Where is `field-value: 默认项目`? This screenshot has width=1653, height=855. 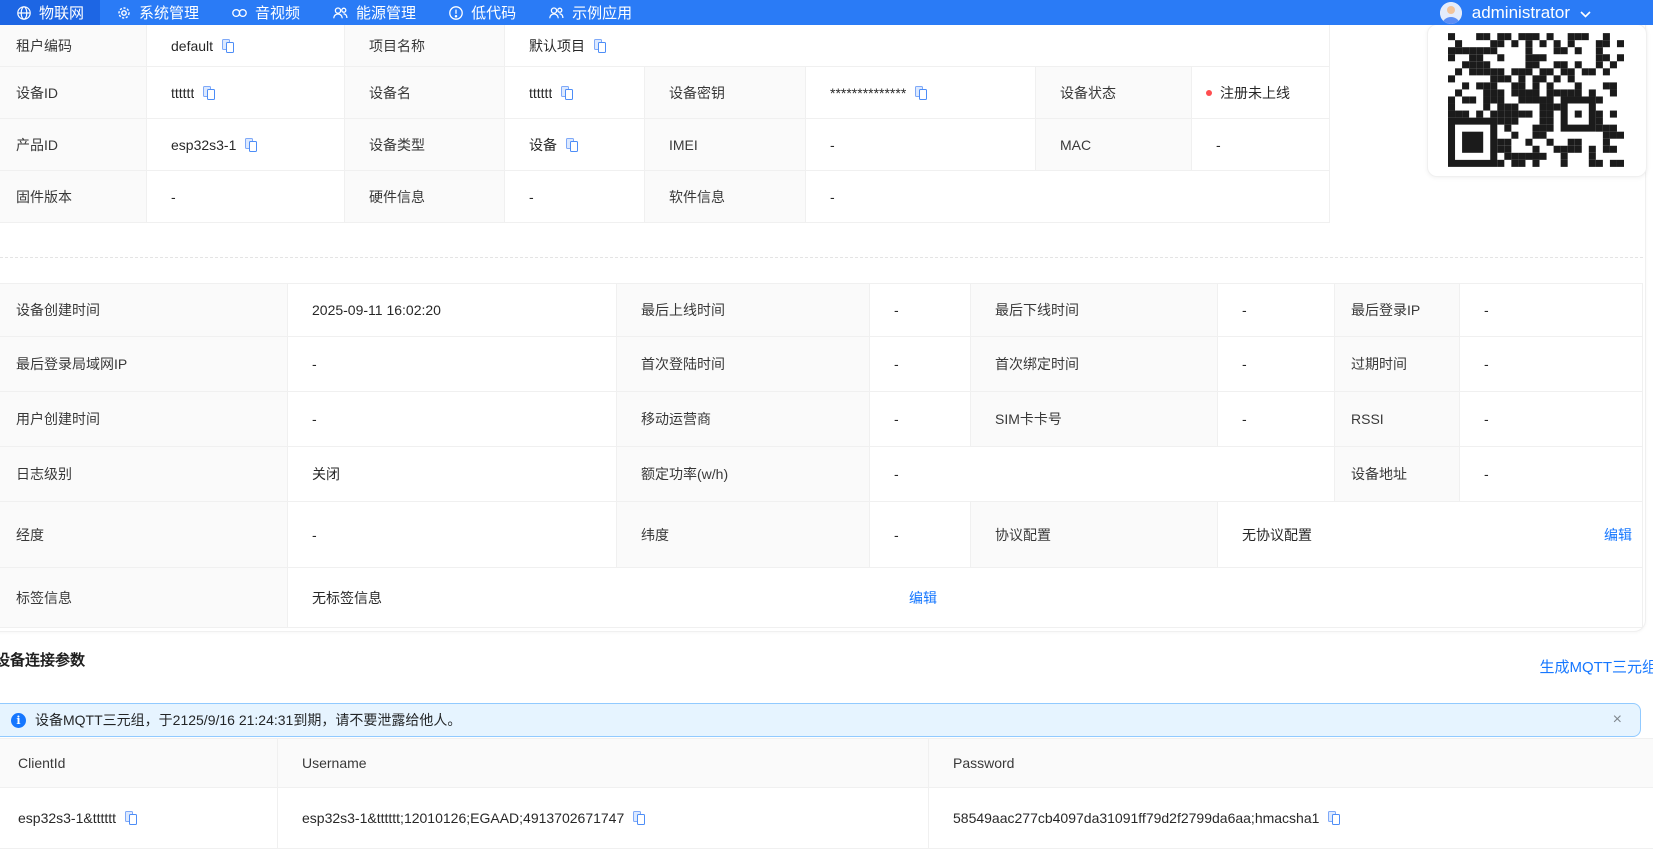 field-value: 默认项目 is located at coordinates (917, 46).